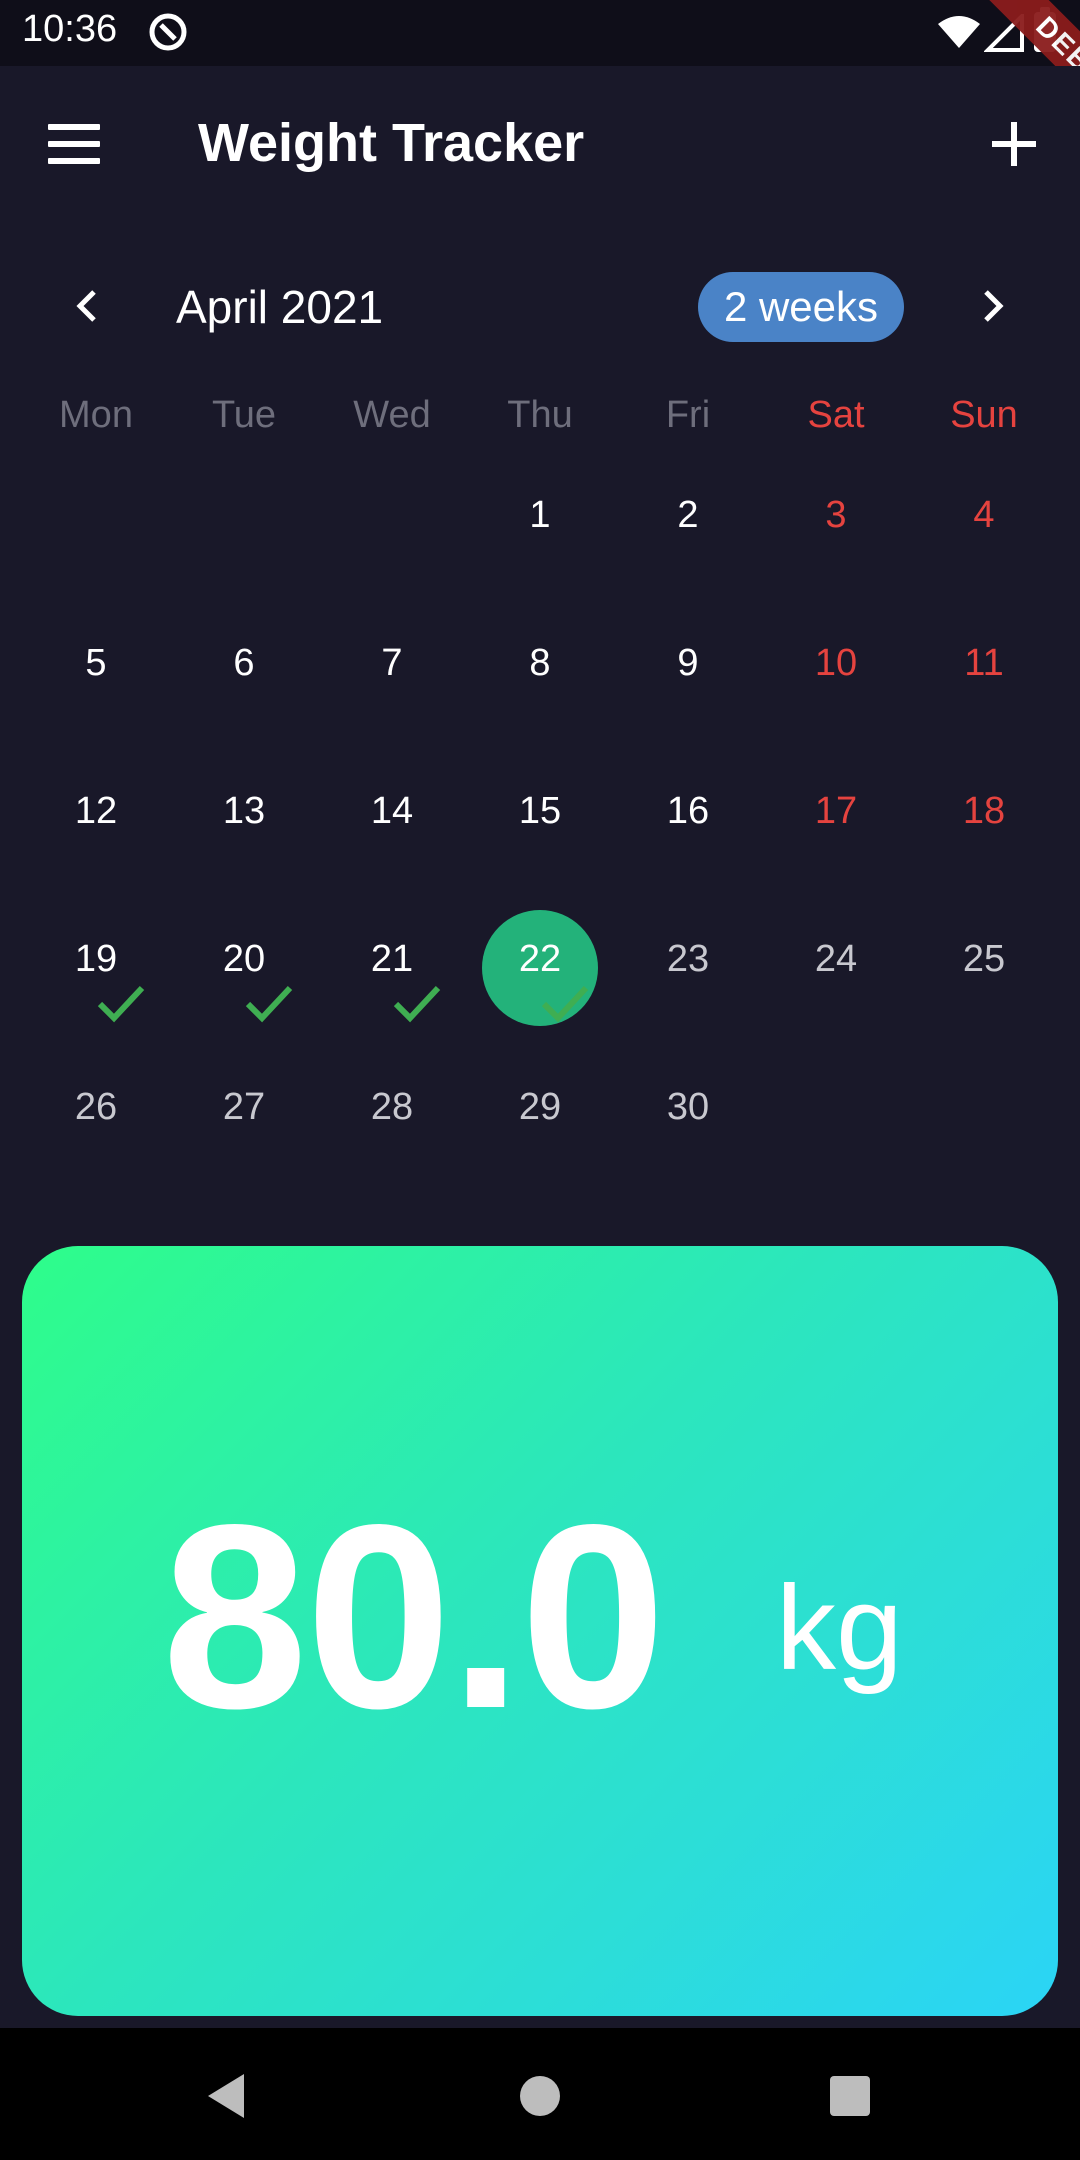 The width and height of the screenshot is (1080, 2160). I want to click on back-triangle-icon, so click(226, 2096).